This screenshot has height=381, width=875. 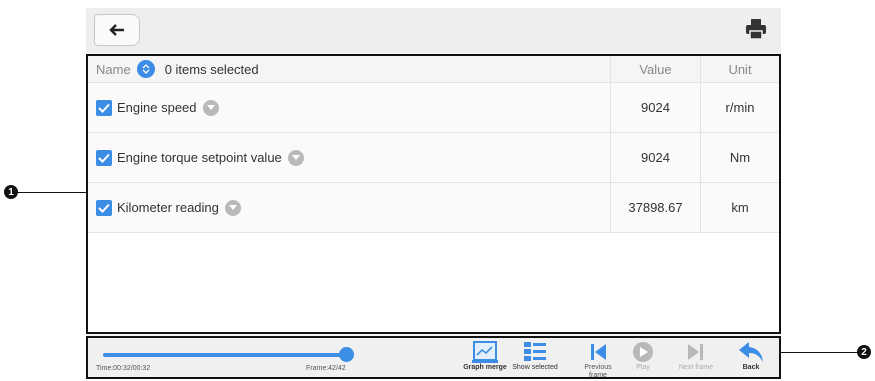 What do you see at coordinates (655, 207) in the screenshot?
I see `row-value: 37898.67` at bounding box center [655, 207].